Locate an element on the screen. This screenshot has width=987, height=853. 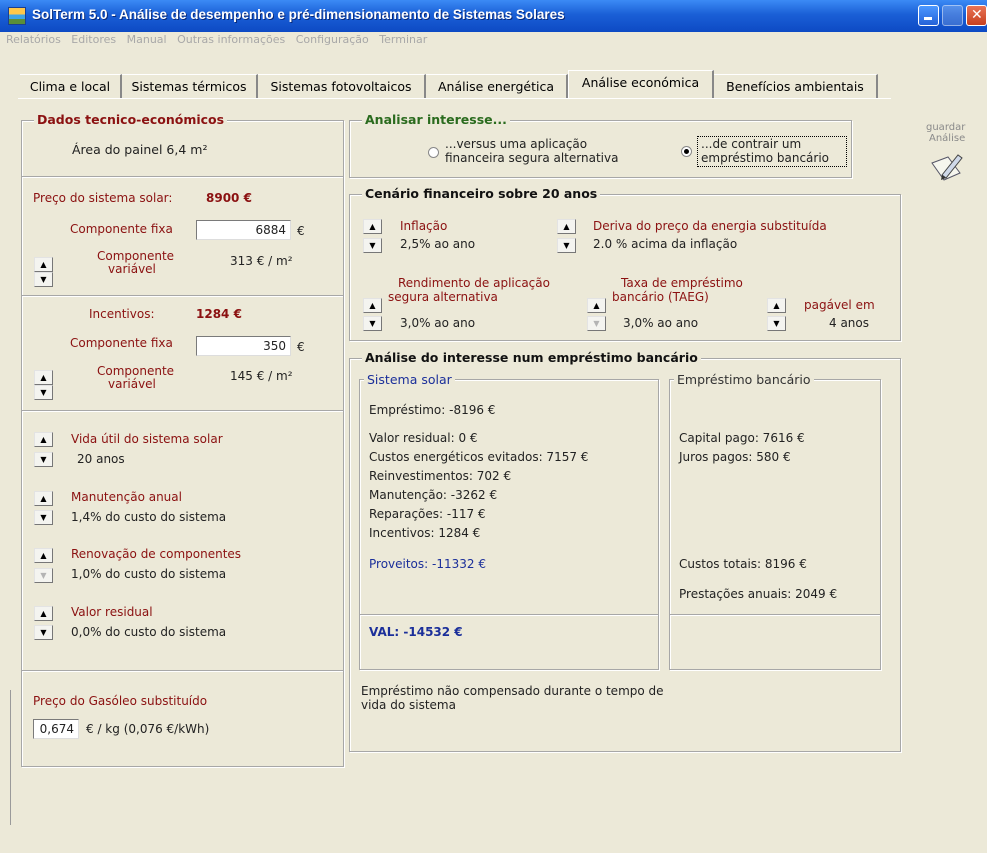
scenario-title: Cenário financeiro sobre 20 anos is located at coordinates (481, 193).